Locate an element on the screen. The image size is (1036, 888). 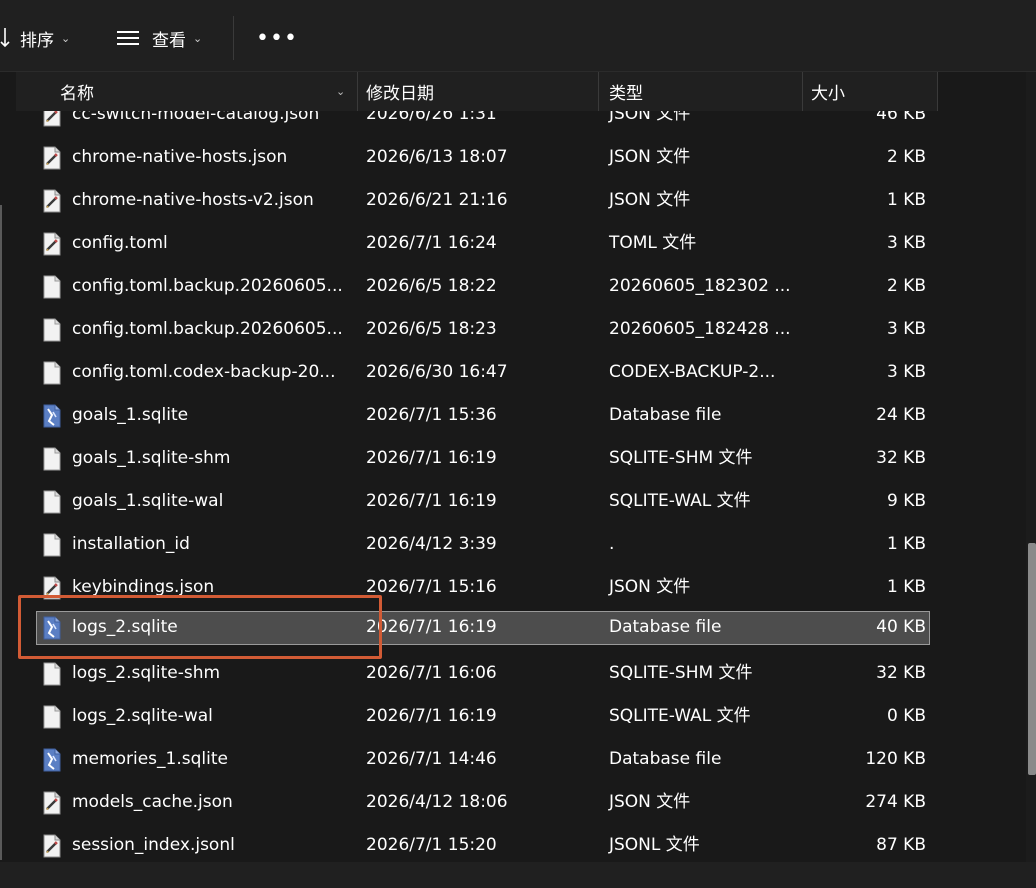
file-name: goals_1.sqlite is located at coordinates (130, 415).